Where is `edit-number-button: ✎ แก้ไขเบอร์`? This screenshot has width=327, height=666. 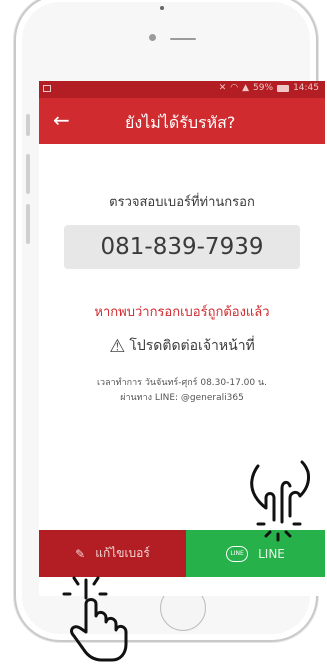
edit-number-button: ✎ แก้ไขเบอร์ is located at coordinates (112, 553).